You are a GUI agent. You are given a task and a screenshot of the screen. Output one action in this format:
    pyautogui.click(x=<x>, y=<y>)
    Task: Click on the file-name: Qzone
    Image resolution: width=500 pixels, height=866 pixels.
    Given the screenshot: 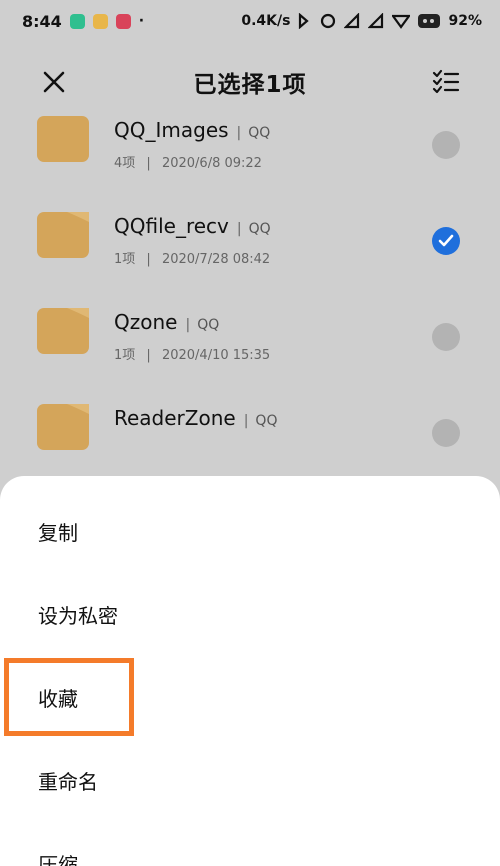 What is the action you would take?
    pyautogui.click(x=146, y=322)
    